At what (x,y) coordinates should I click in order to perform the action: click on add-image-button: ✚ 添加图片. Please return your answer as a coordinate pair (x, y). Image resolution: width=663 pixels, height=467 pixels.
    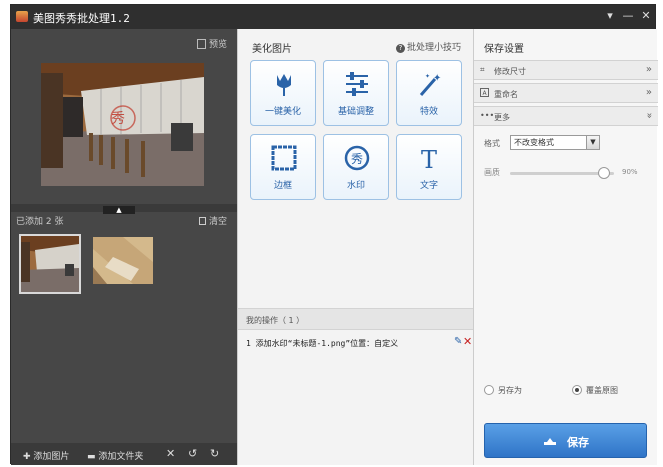
    Looking at the image, I should click on (46, 455).